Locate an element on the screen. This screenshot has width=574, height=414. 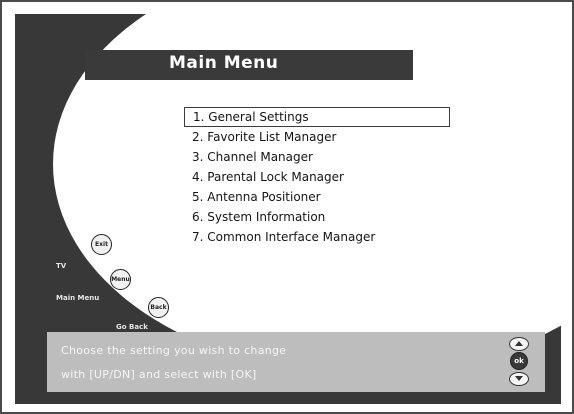
ok-icon: ok is located at coordinates (519, 361).